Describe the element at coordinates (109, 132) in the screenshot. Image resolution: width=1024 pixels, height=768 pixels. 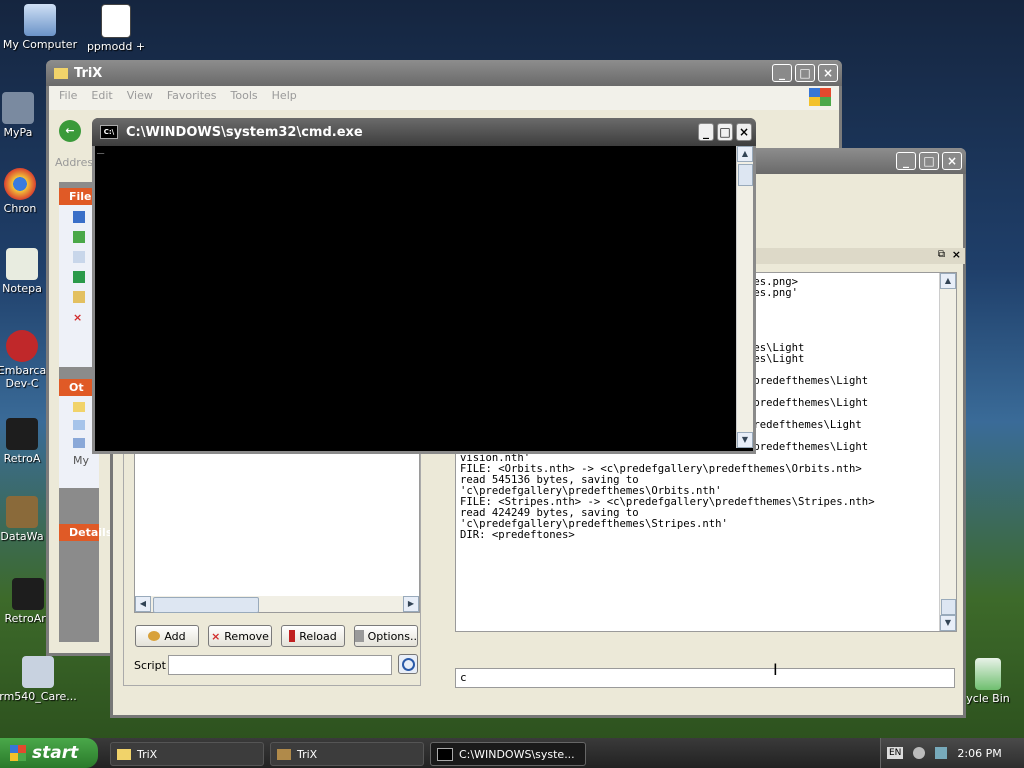
I see `cmd-icon: C:\` at that location.